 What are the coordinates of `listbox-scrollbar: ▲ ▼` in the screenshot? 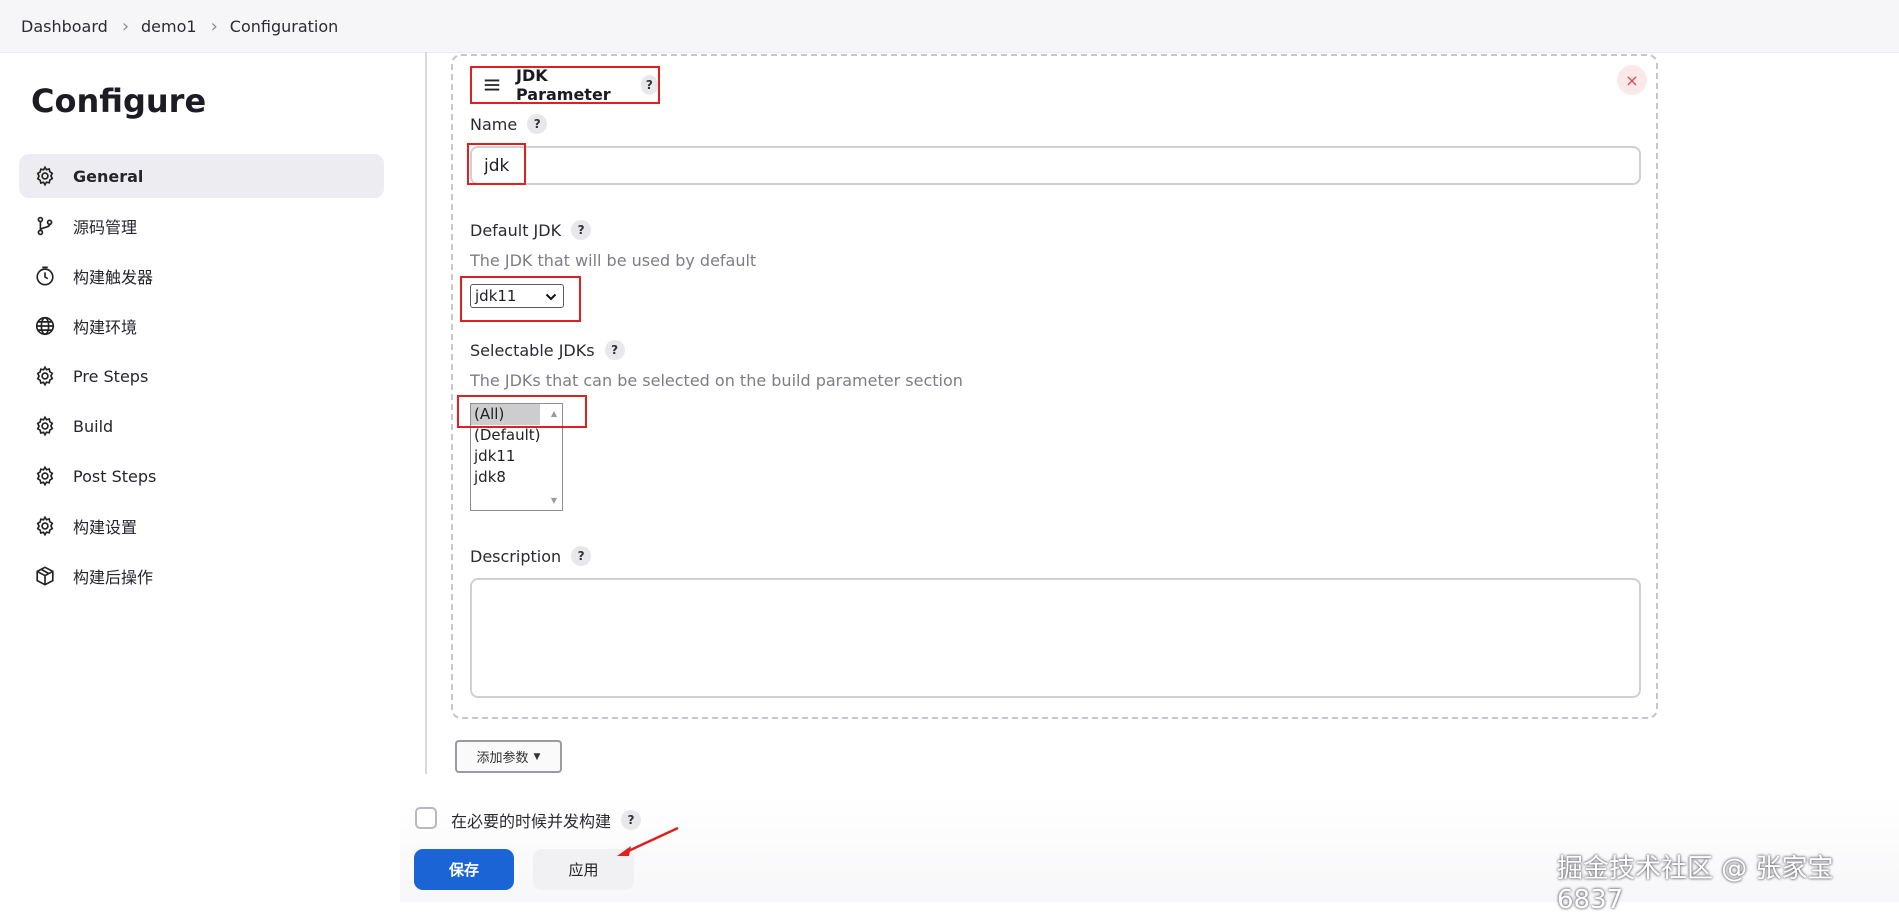 It's located at (553, 457).